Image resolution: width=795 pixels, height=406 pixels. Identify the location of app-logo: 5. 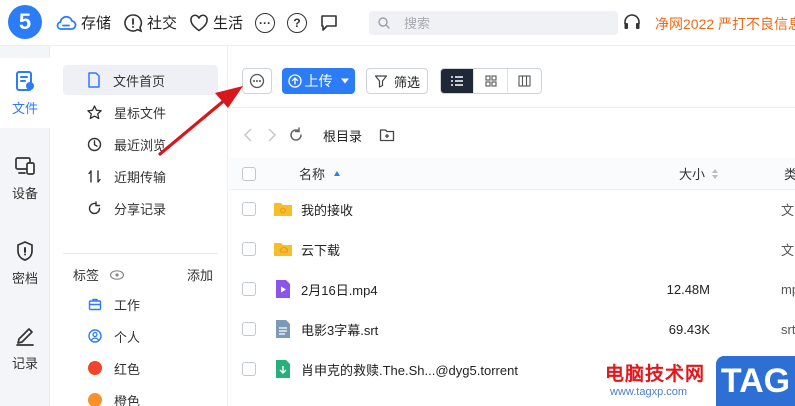
(25, 22).